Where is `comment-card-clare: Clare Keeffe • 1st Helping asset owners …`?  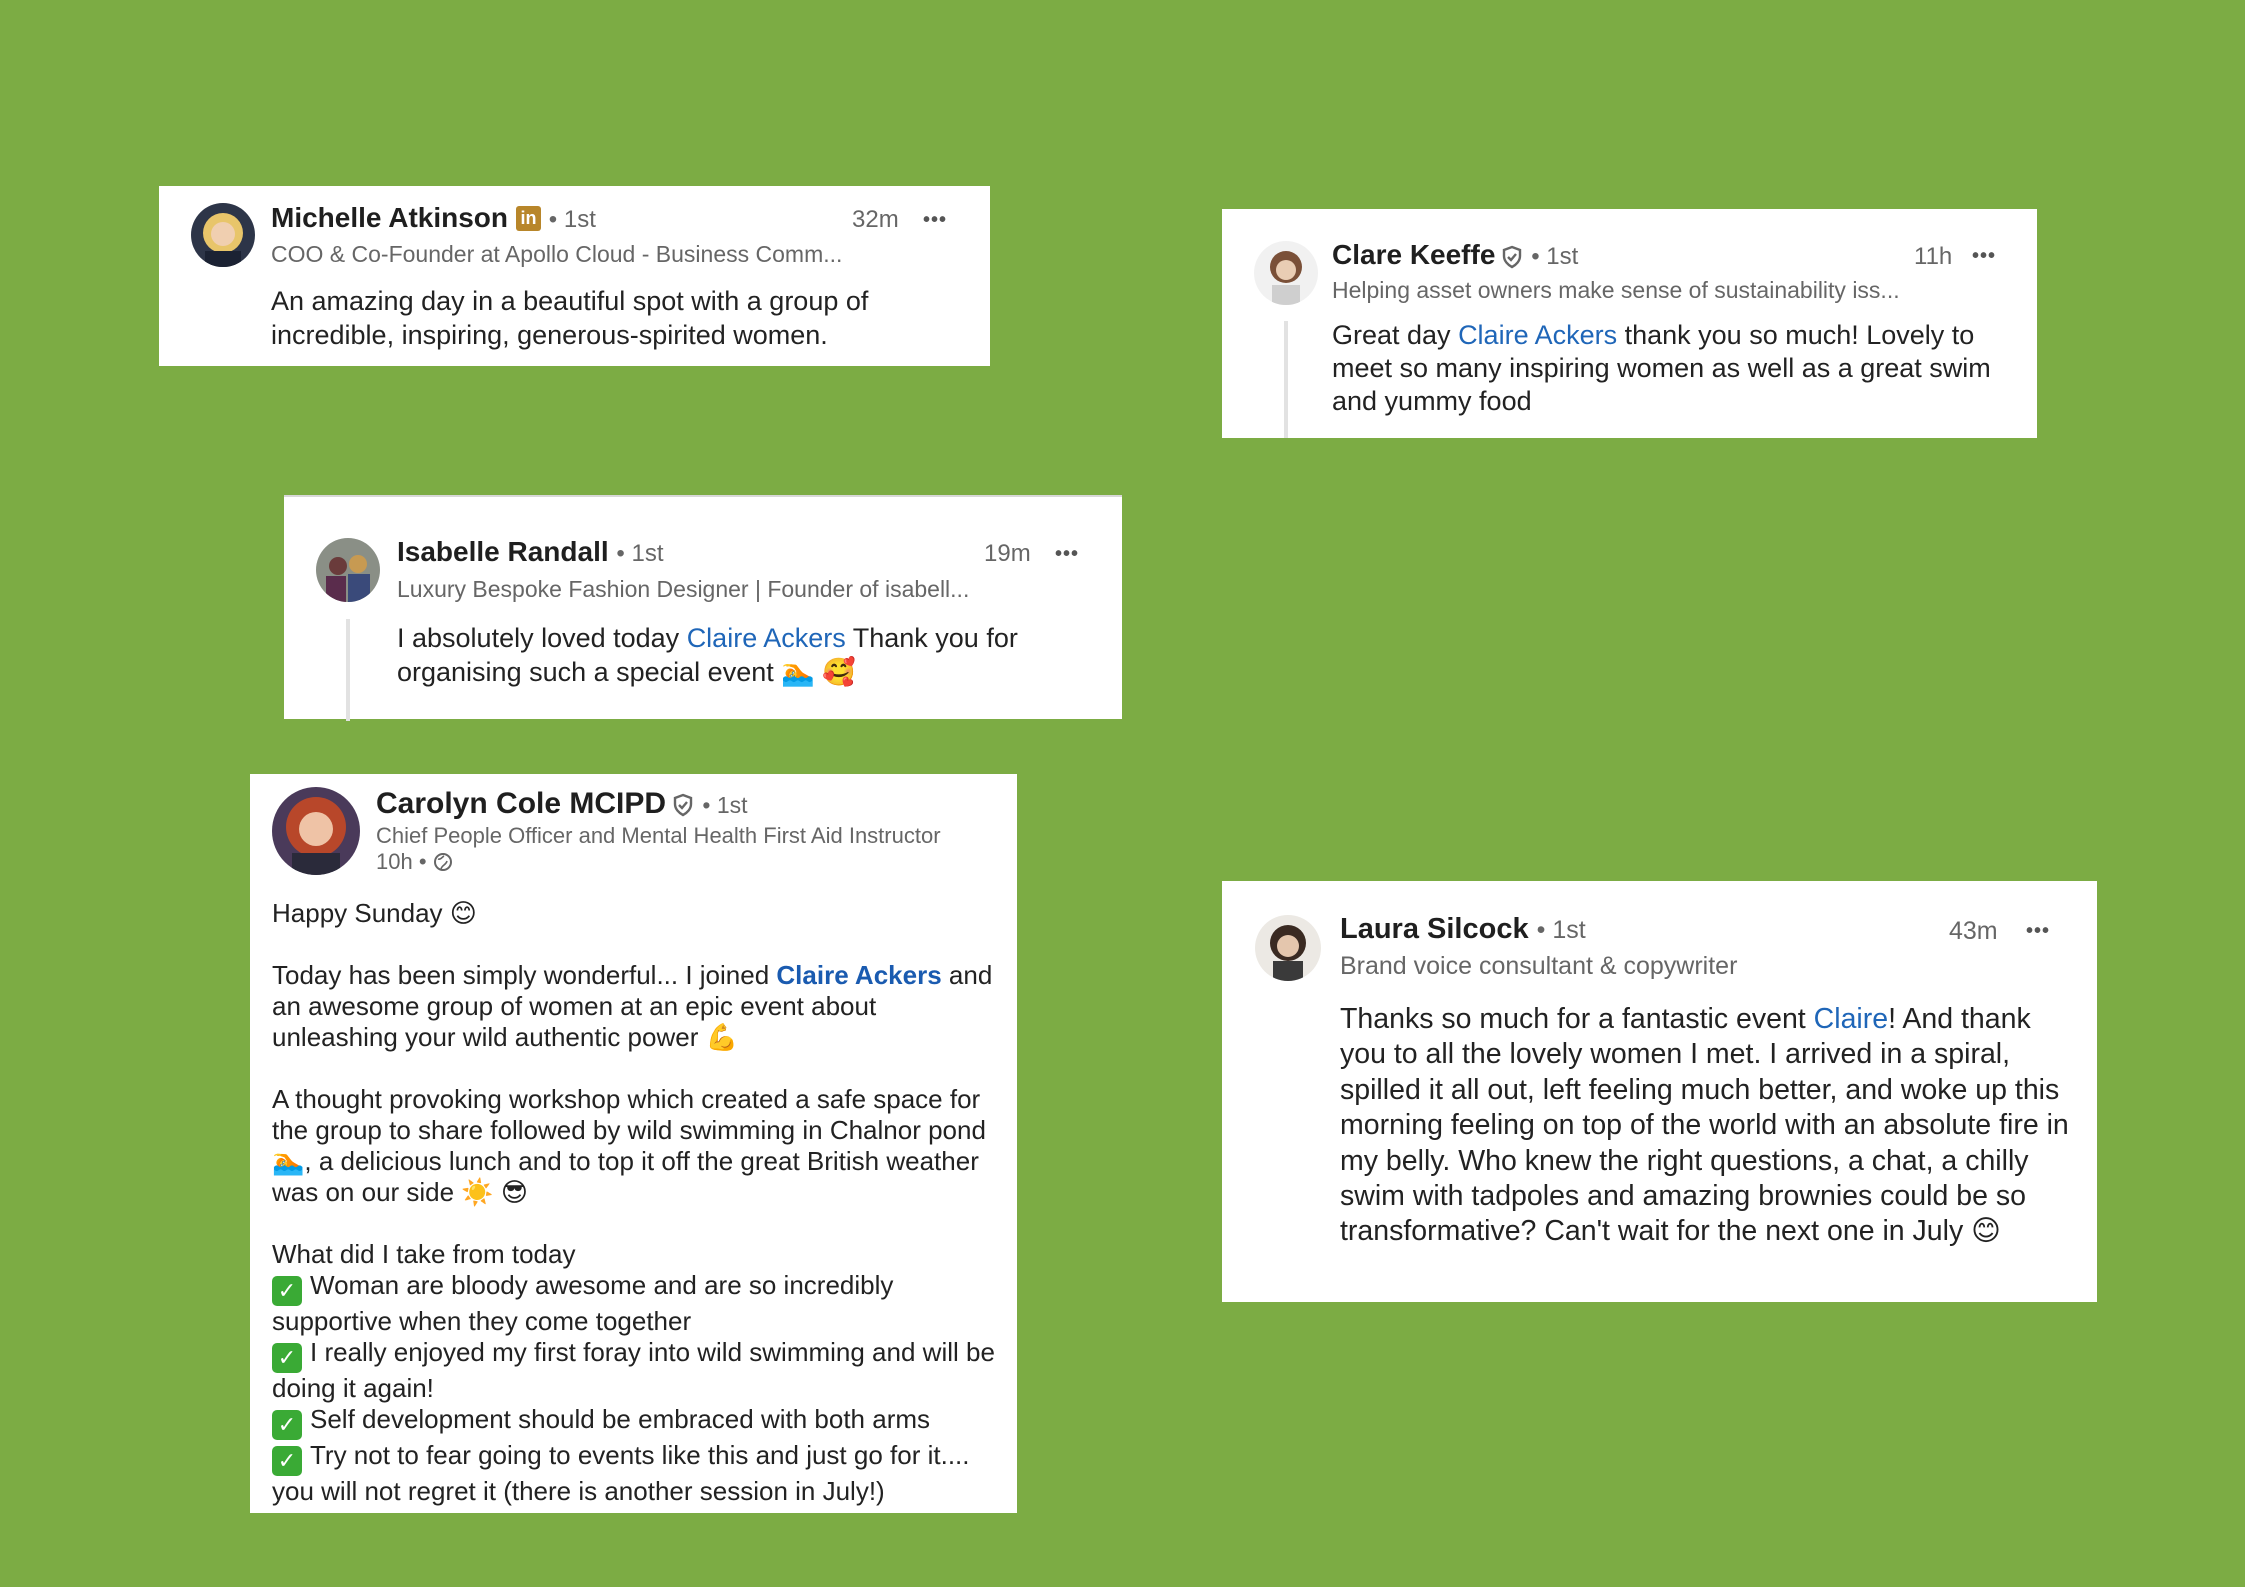 comment-card-clare: Clare Keeffe • 1st Helping asset owners … is located at coordinates (1629, 323).